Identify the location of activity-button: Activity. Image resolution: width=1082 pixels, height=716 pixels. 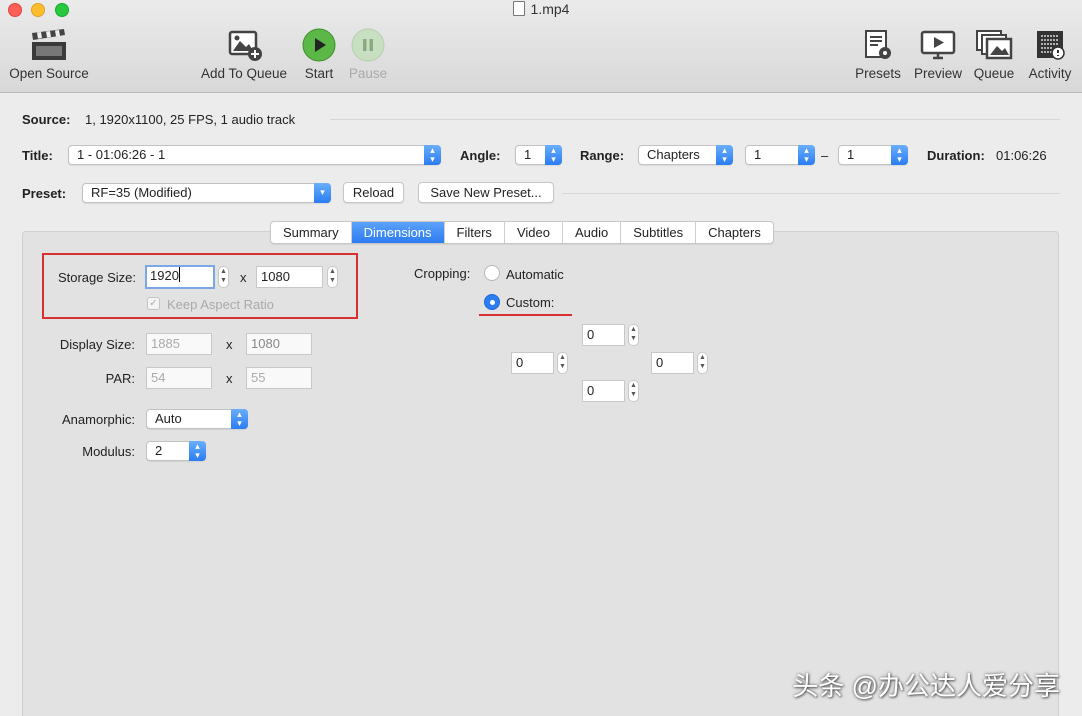
(1050, 54).